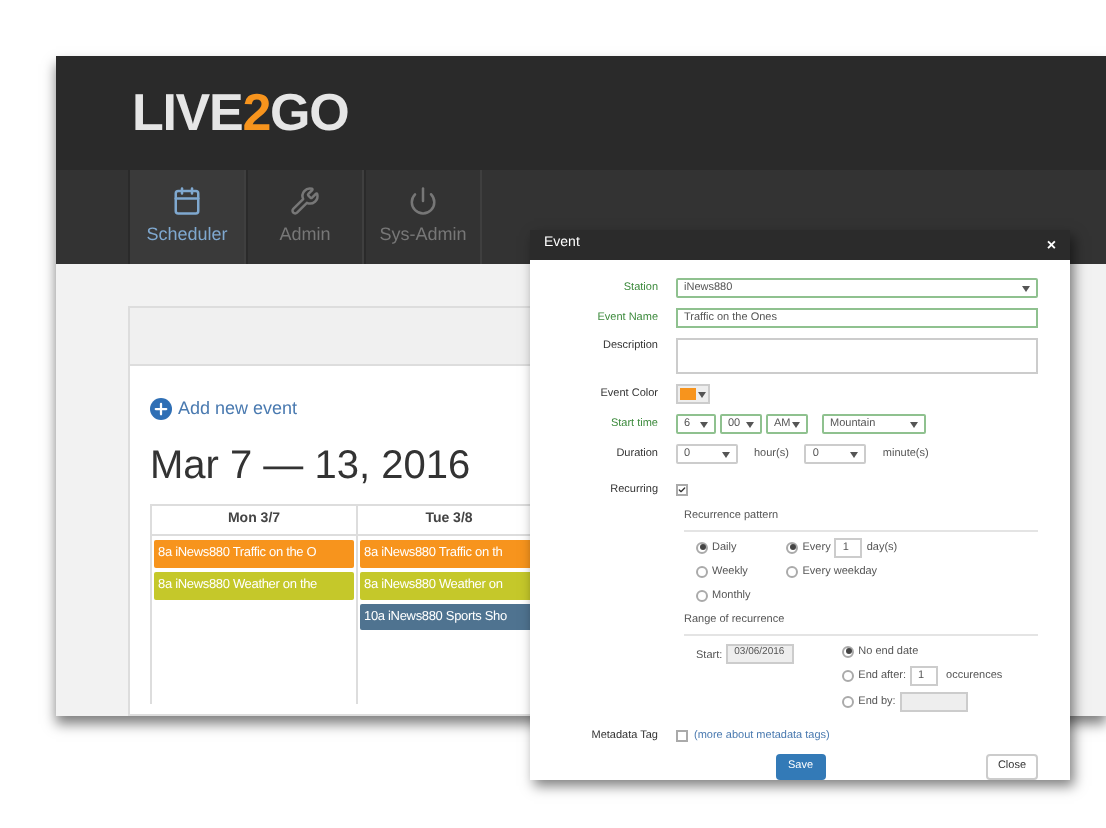  I want to click on add-event-link: Add new event, so click(224, 409).